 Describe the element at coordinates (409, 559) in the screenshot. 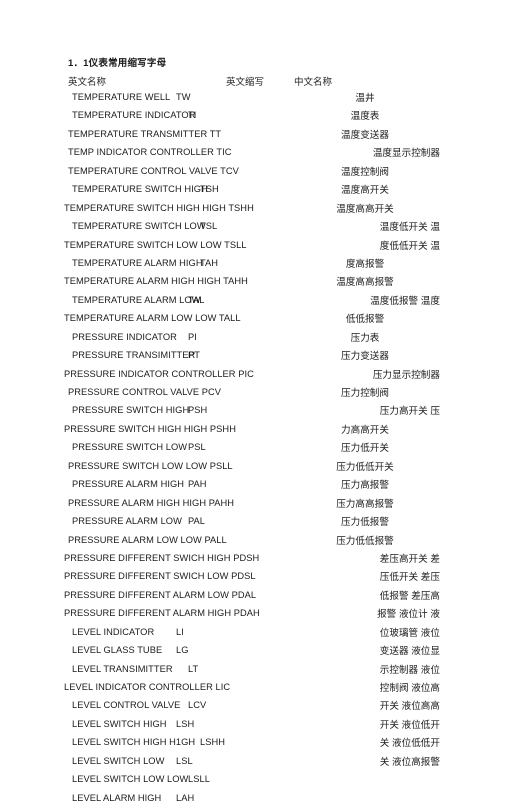

I see `chinese-name-line: 差压高开关 差` at that location.